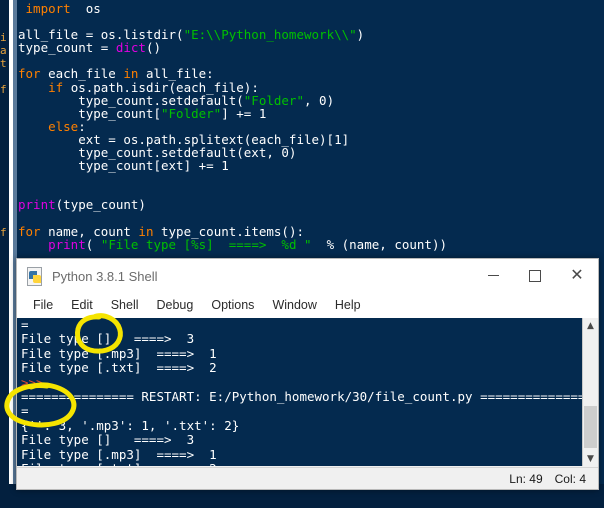  What do you see at coordinates (232, 305) in the screenshot?
I see `menu-item-options: Options` at bounding box center [232, 305].